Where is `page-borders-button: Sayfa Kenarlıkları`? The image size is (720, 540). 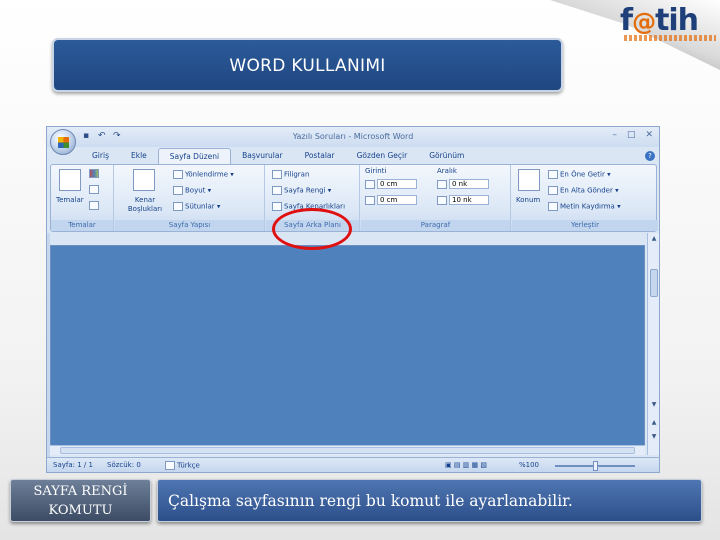 page-borders-button: Sayfa Kenarlıkları is located at coordinates (308, 206).